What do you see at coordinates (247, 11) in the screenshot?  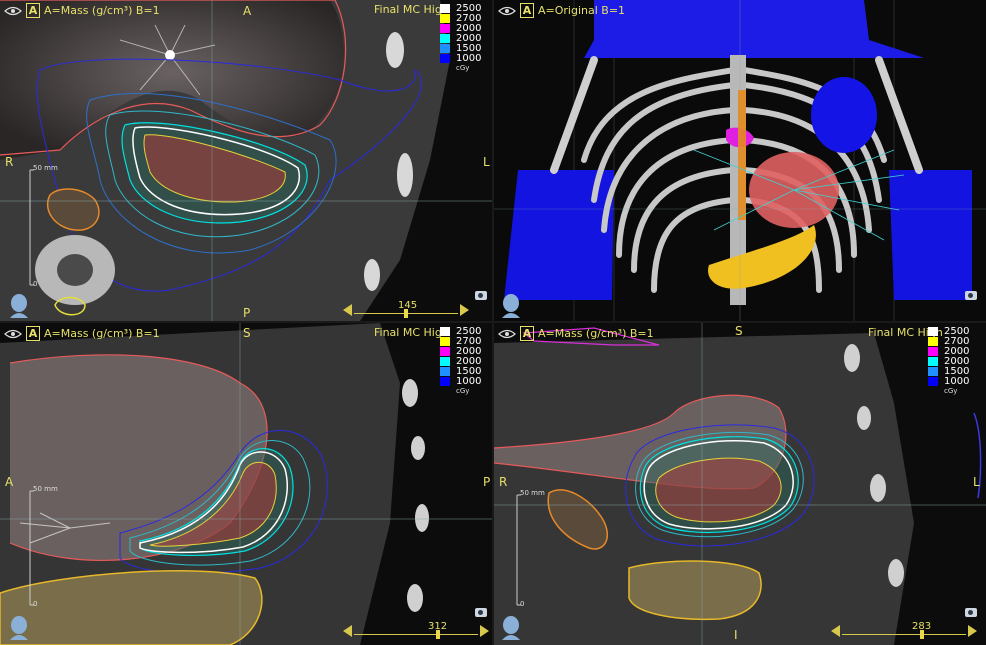 I see `orient-top: A` at bounding box center [247, 11].